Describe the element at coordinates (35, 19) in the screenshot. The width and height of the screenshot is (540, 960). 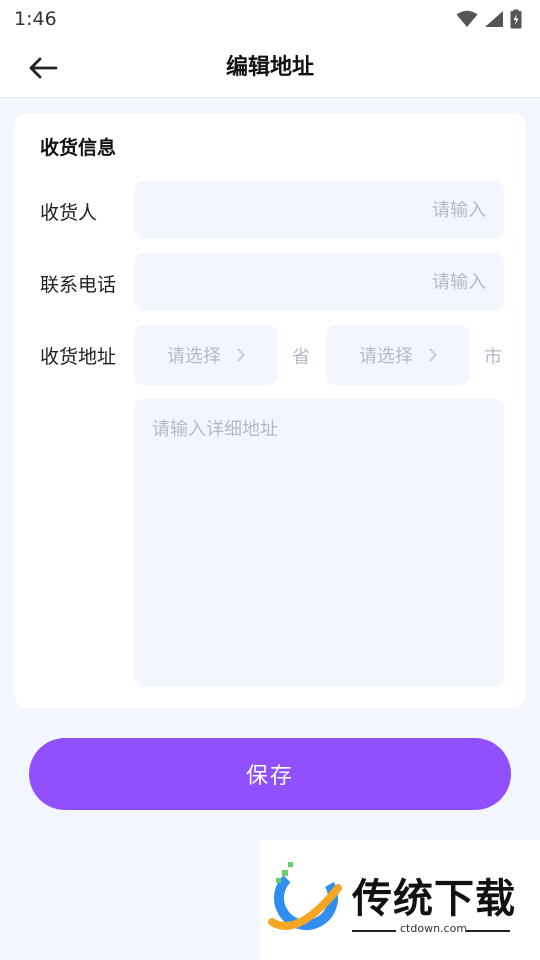
I see `status-time: 1:46` at that location.